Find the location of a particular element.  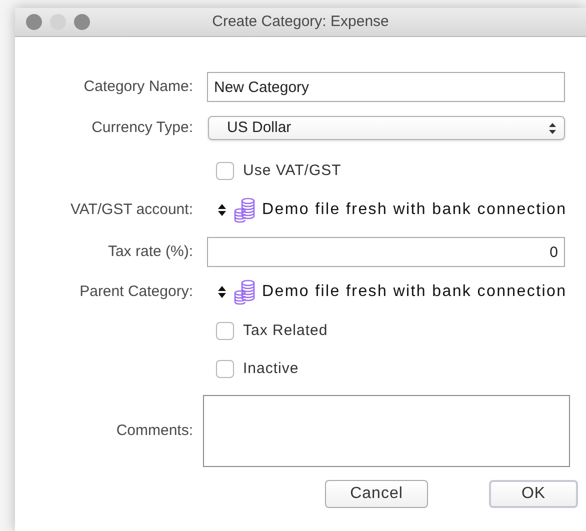

field-label: Currency Type: is located at coordinates (142, 128).